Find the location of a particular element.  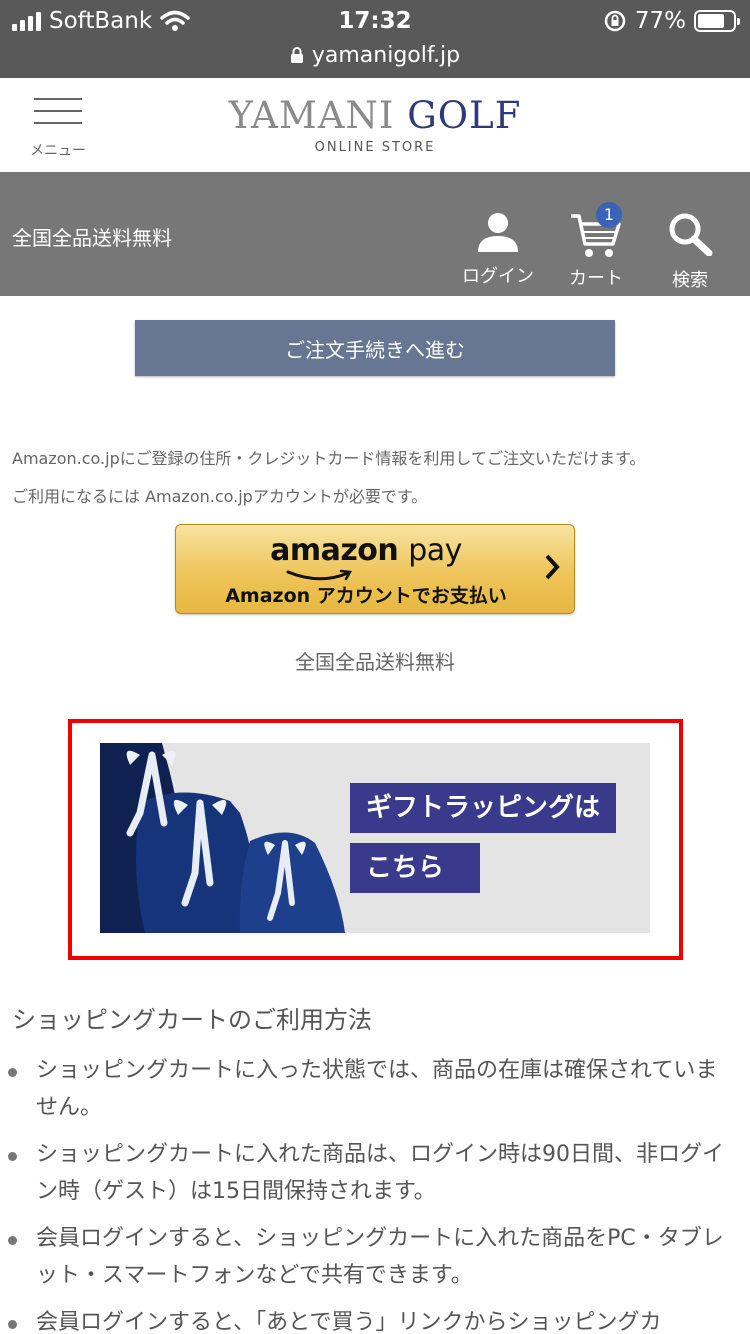

status-bar: SoftBank 17:32 77% yamanigolf.jp is located at coordinates (375, 39).